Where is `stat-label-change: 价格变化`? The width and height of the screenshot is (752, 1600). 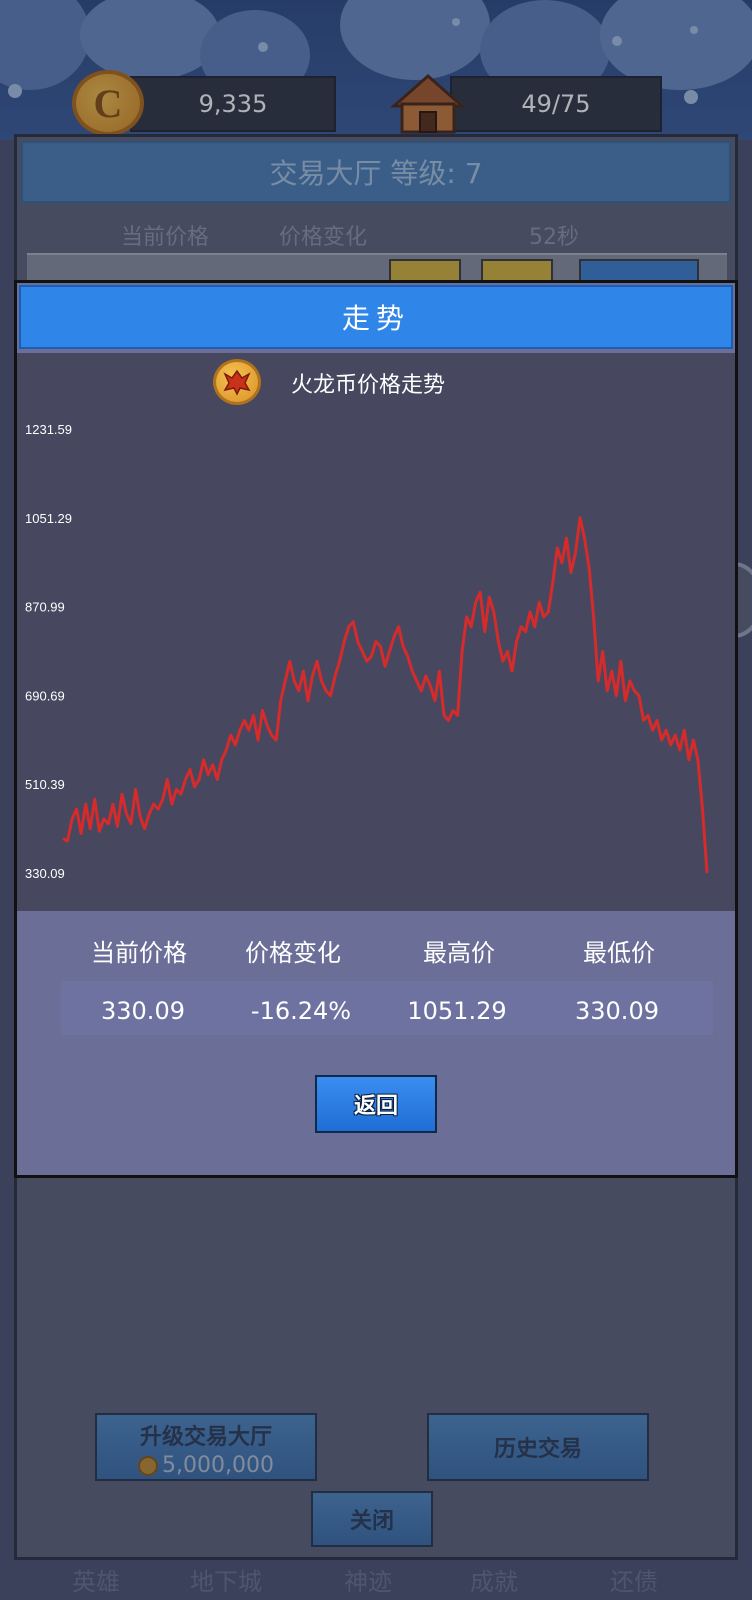 stat-label-change: 价格变化 is located at coordinates (293, 953).